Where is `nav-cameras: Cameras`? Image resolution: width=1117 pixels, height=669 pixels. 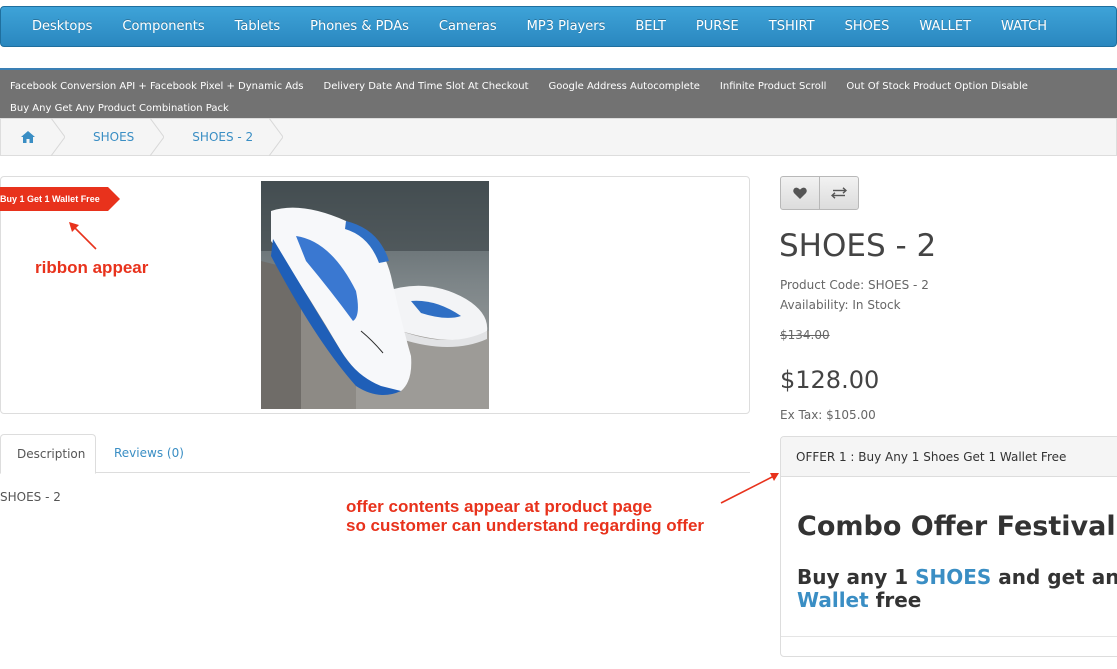 nav-cameras: Cameras is located at coordinates (468, 26).